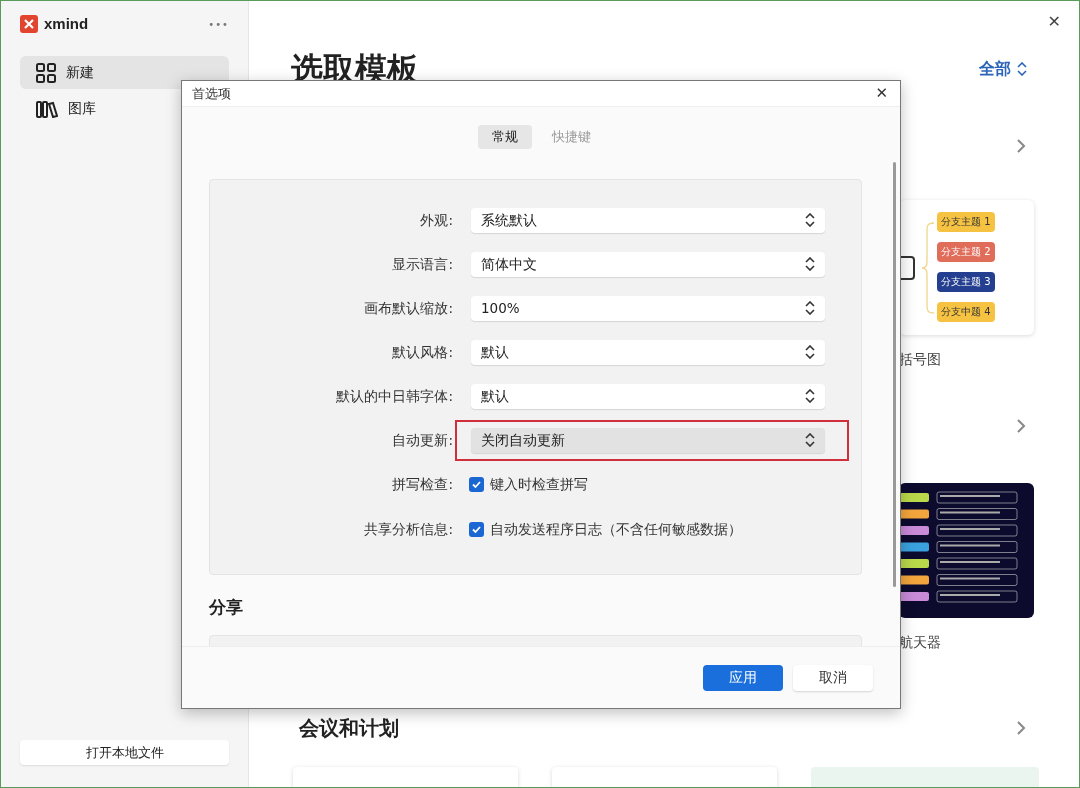 The height and width of the screenshot is (788, 1080). What do you see at coordinates (539, 485) in the screenshot?
I see `checkbox-label: 键入时检查拼写` at bounding box center [539, 485].